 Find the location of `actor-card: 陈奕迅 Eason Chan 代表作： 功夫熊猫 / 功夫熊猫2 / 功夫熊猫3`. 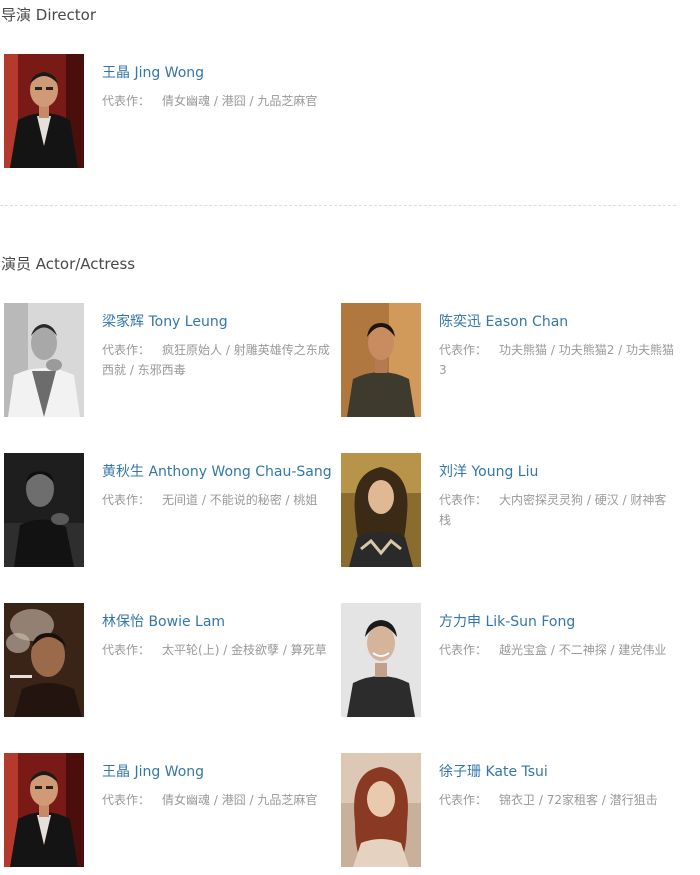

actor-card: 陈奕迅 Eason Chan 代表作： 功夫熊猫 / 功夫熊猫2 / 功夫熊猫3 is located at coordinates (507, 360).